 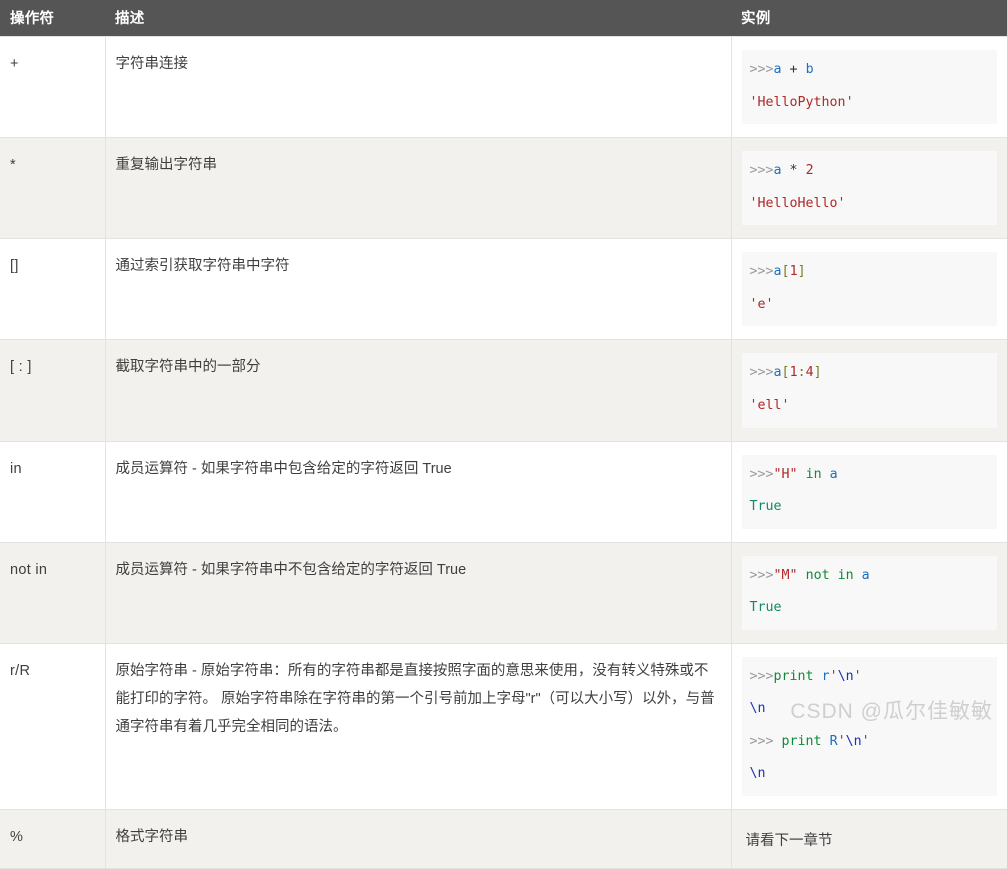 I want to click on example-cell: >>>a[1] 'e', so click(x=869, y=289).